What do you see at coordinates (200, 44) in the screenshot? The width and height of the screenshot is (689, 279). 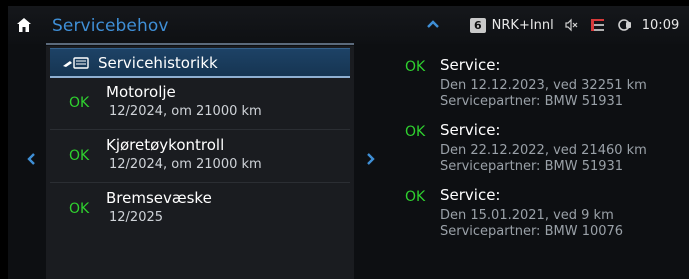 I see `title-underline` at bounding box center [200, 44].